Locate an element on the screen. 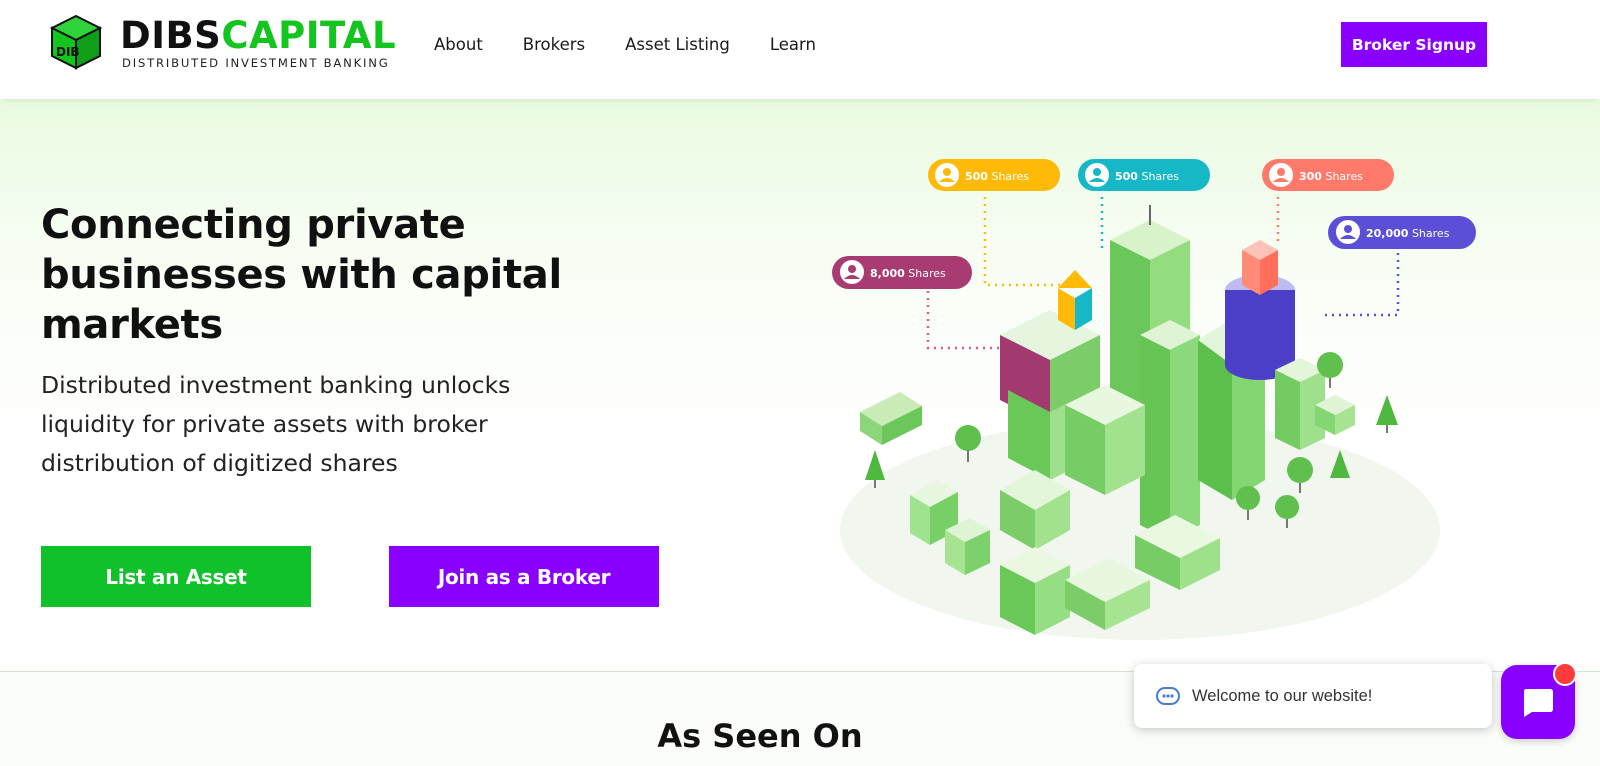 The width and height of the screenshot is (1600, 766). share-tag-amount: 300 is located at coordinates (1310, 176).